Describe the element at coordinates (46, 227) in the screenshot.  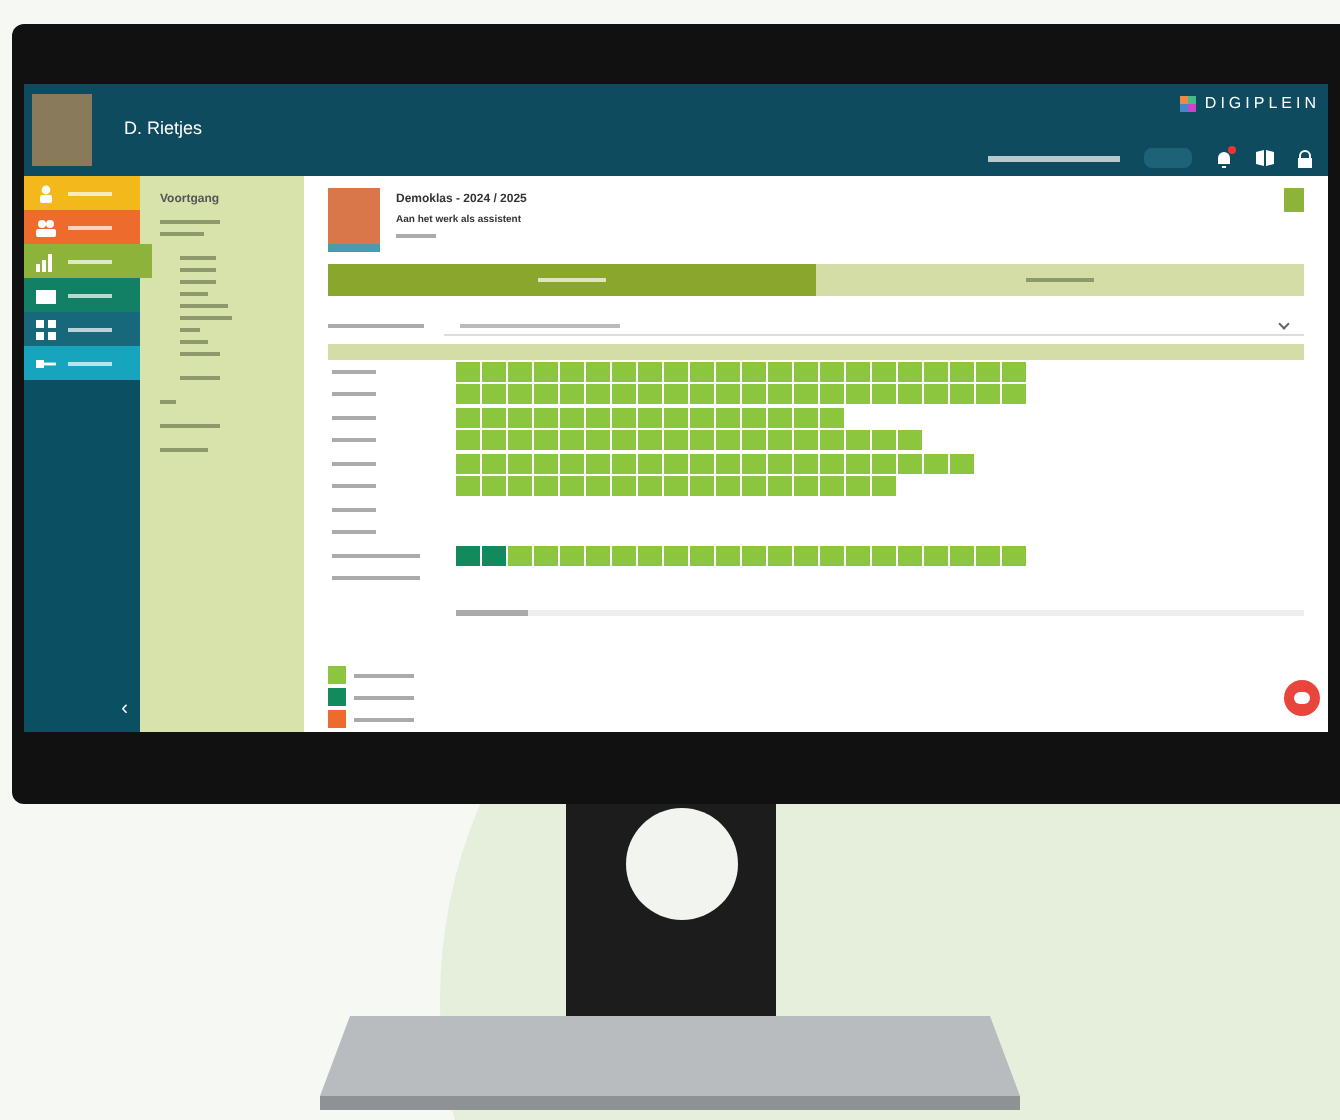
I see `people-icon` at that location.